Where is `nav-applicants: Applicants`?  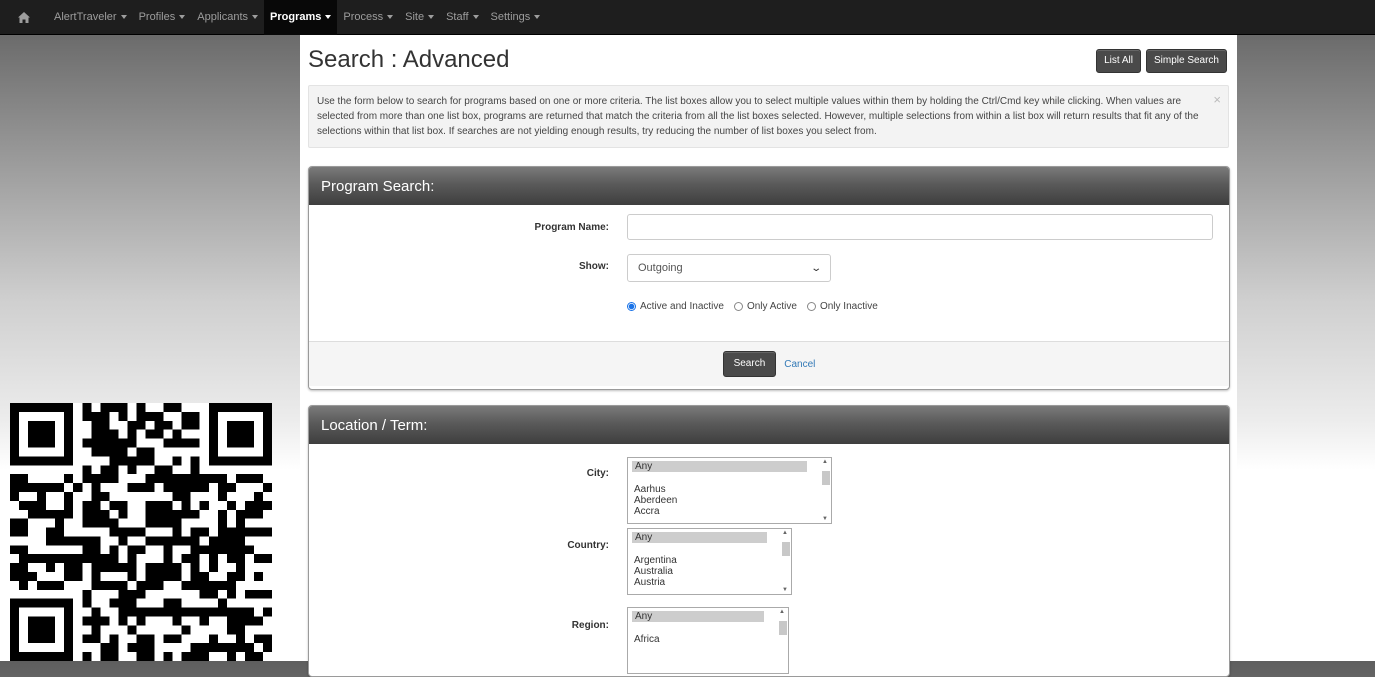 nav-applicants: Applicants is located at coordinates (227, 17).